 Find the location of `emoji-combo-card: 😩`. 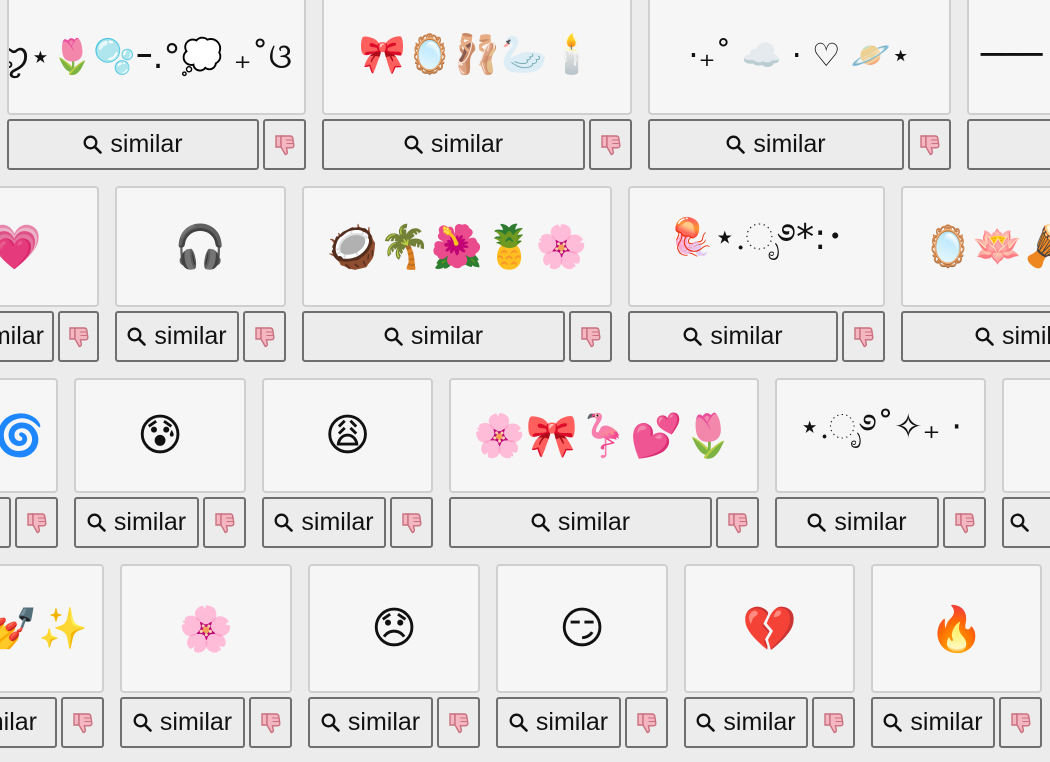

emoji-combo-card: 😩 is located at coordinates (347, 435).